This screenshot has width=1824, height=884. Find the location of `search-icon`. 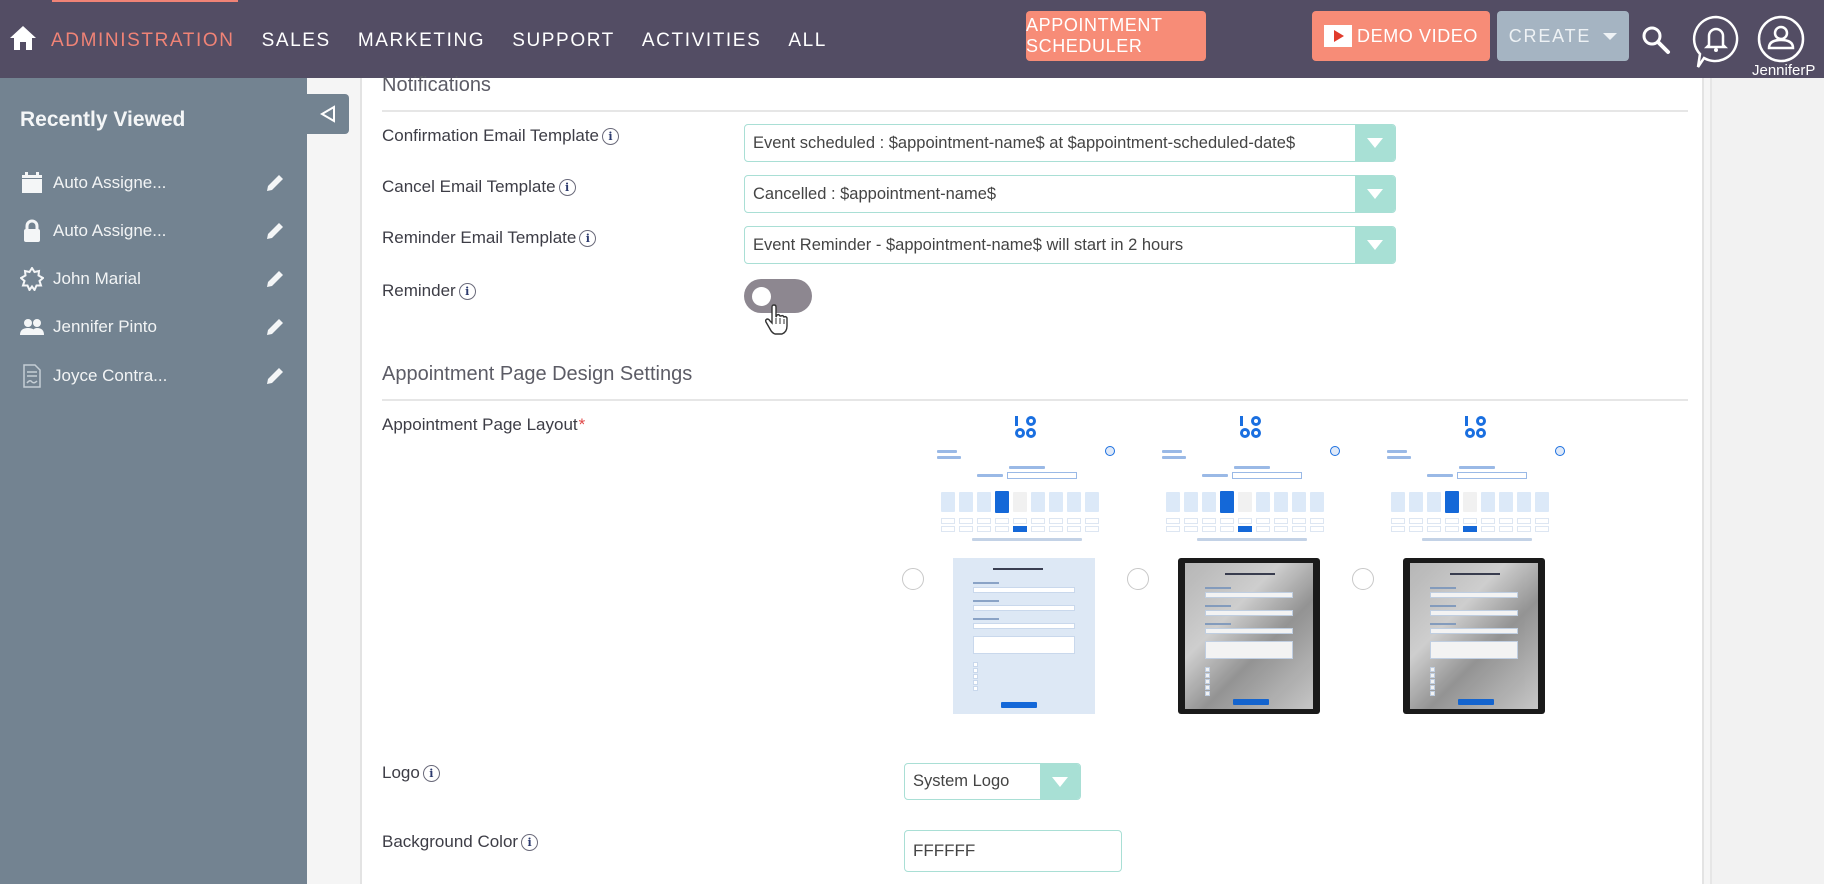

search-icon is located at coordinates (1656, 40).